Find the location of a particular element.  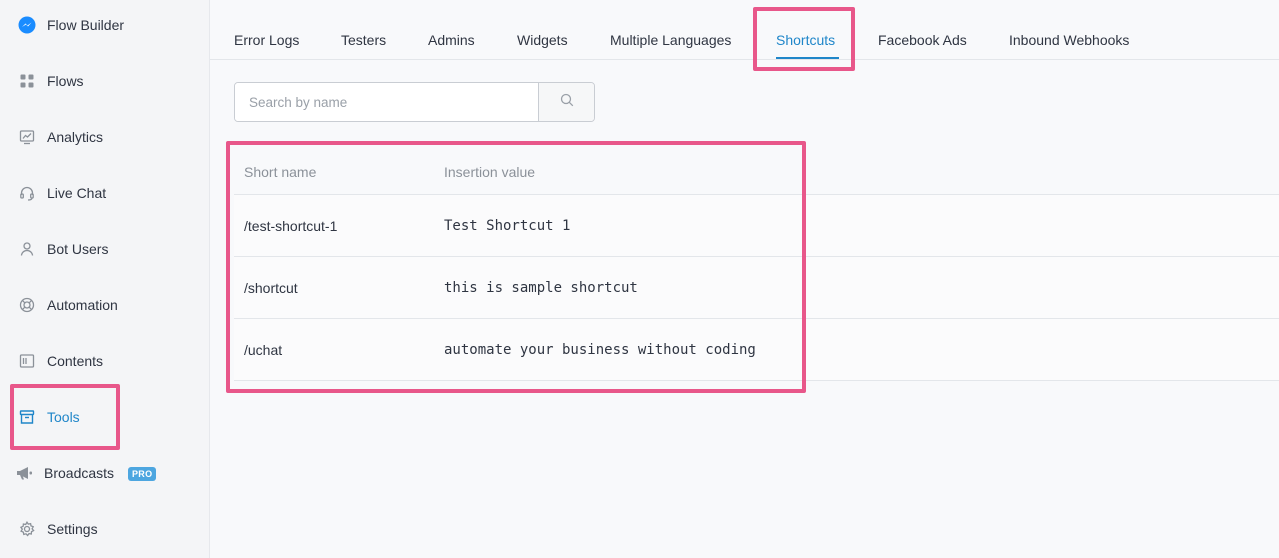

sidebar-item-label: Broadcasts is located at coordinates (79, 473).